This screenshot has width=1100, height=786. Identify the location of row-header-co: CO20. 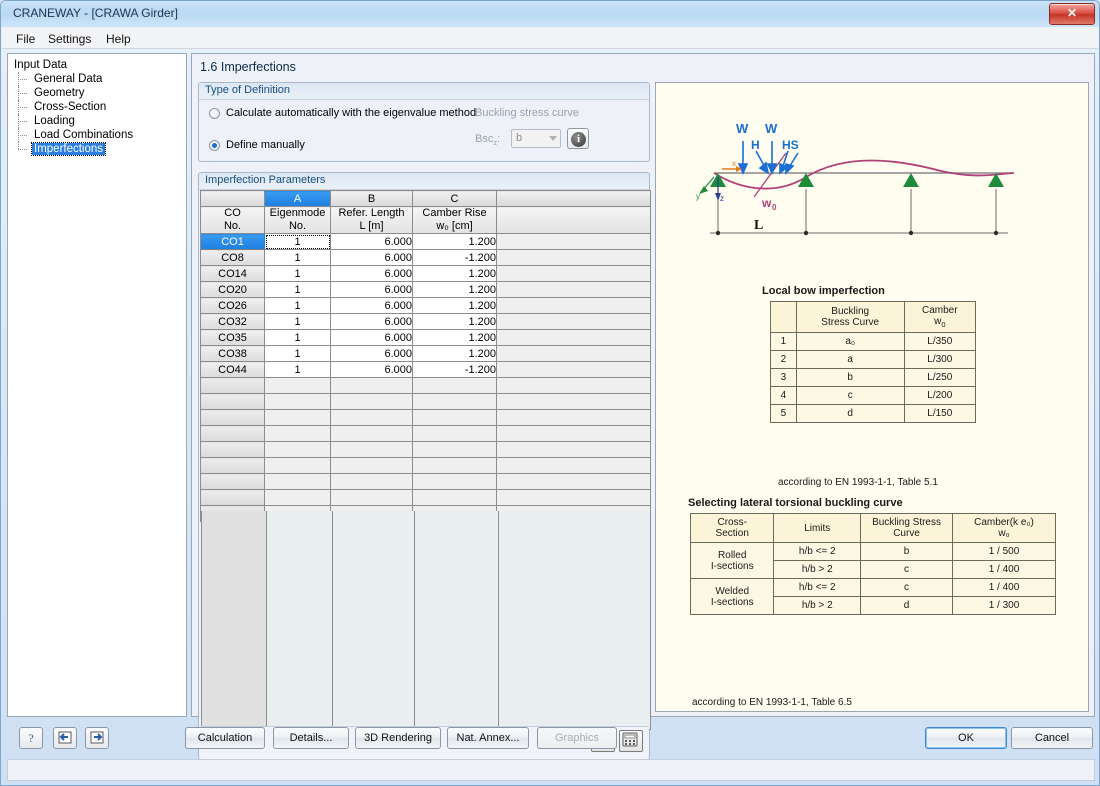
(232, 289).